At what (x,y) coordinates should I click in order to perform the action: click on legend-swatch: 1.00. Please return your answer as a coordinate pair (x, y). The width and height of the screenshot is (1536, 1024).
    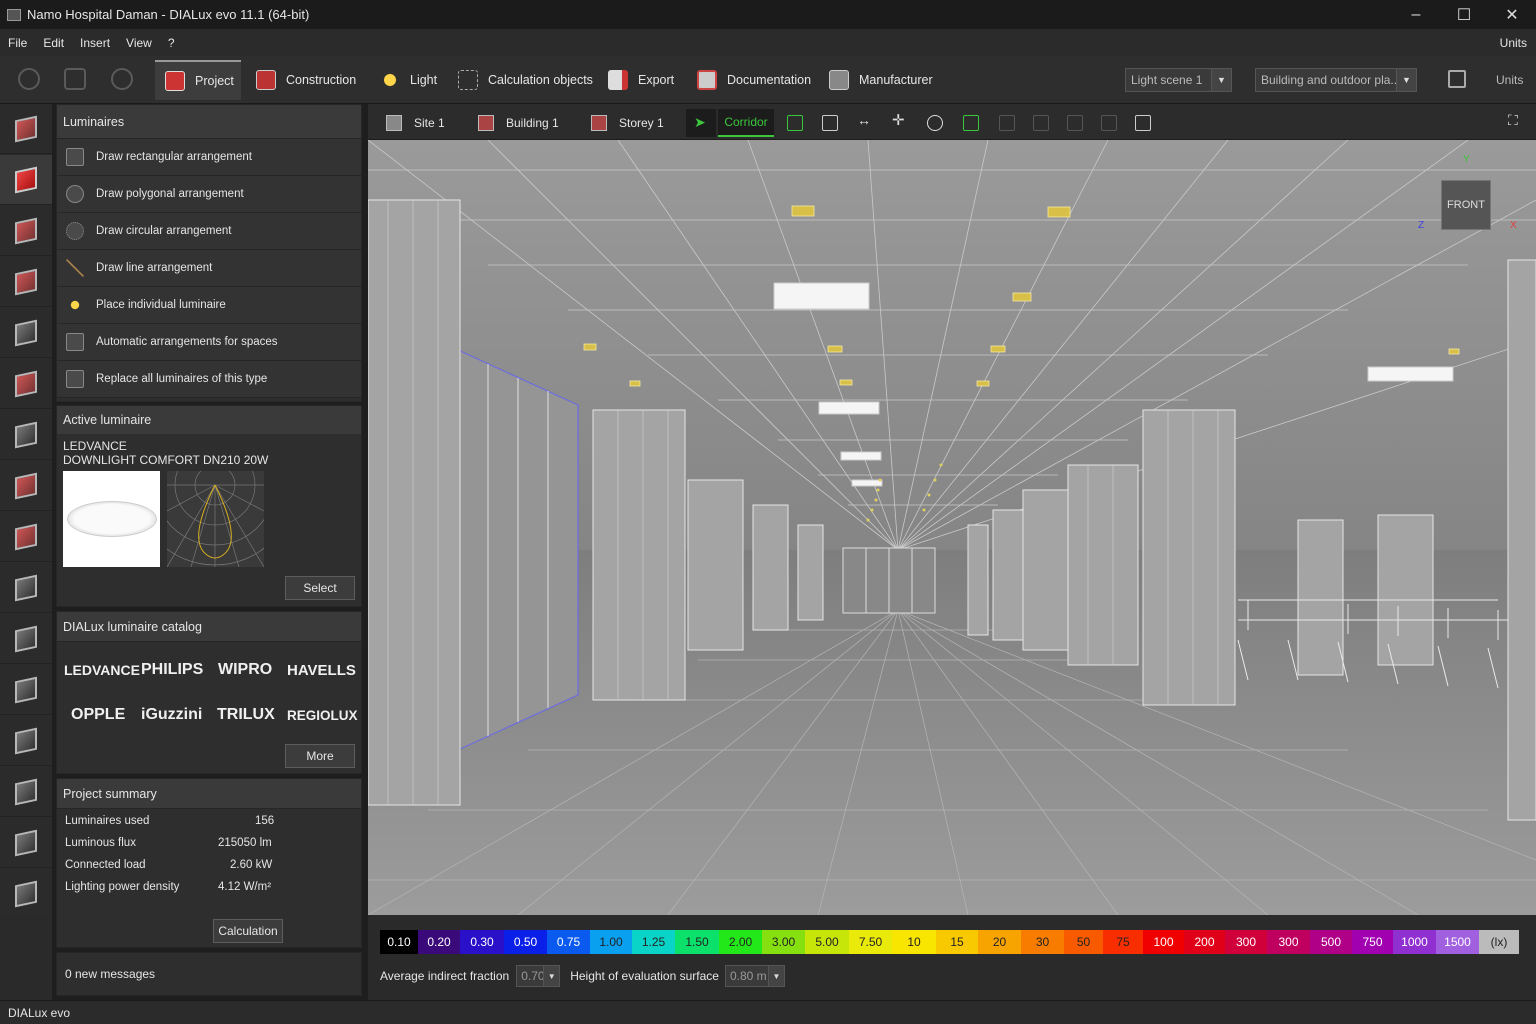
    Looking at the image, I should click on (611, 942).